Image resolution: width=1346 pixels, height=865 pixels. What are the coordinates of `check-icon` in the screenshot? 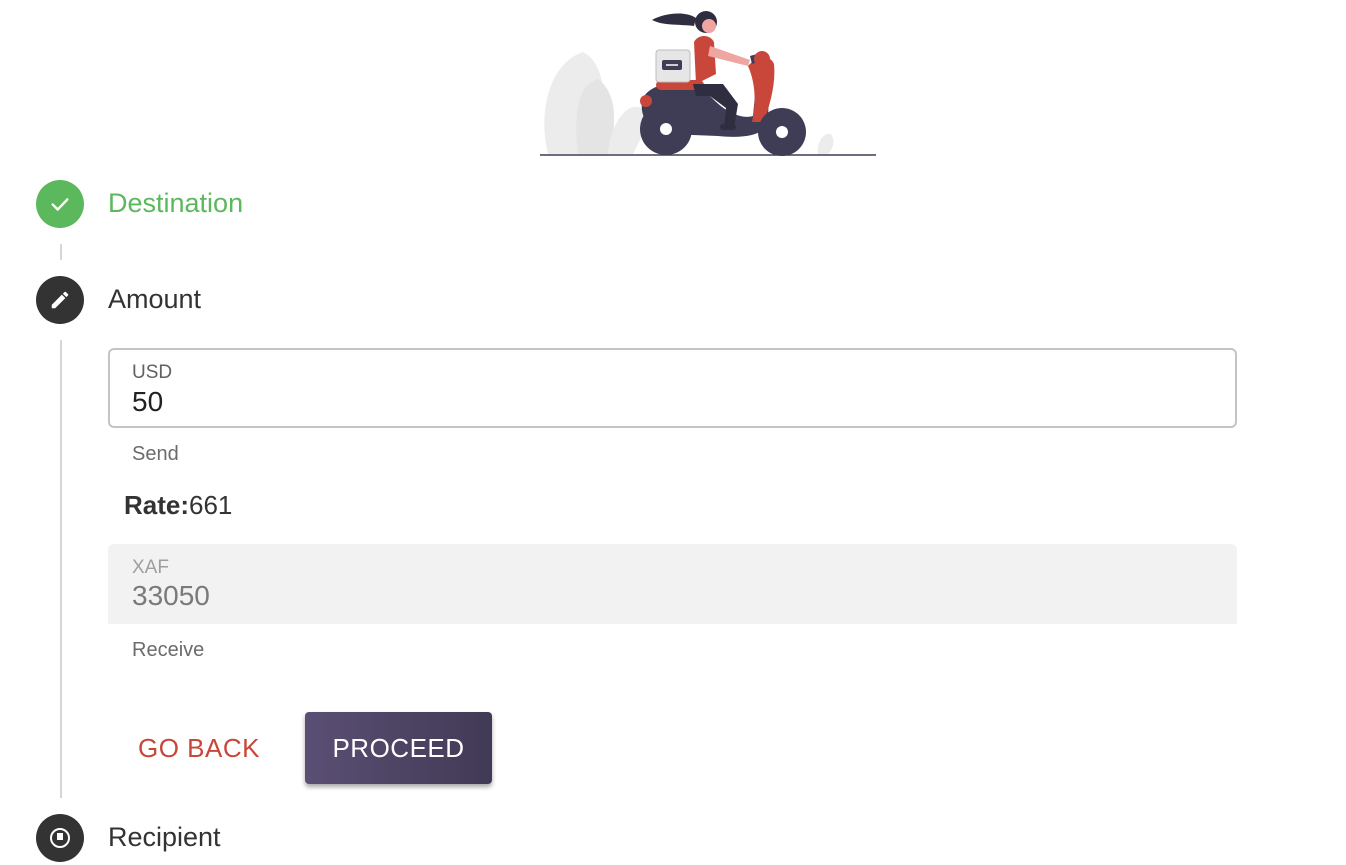 It's located at (60, 204).